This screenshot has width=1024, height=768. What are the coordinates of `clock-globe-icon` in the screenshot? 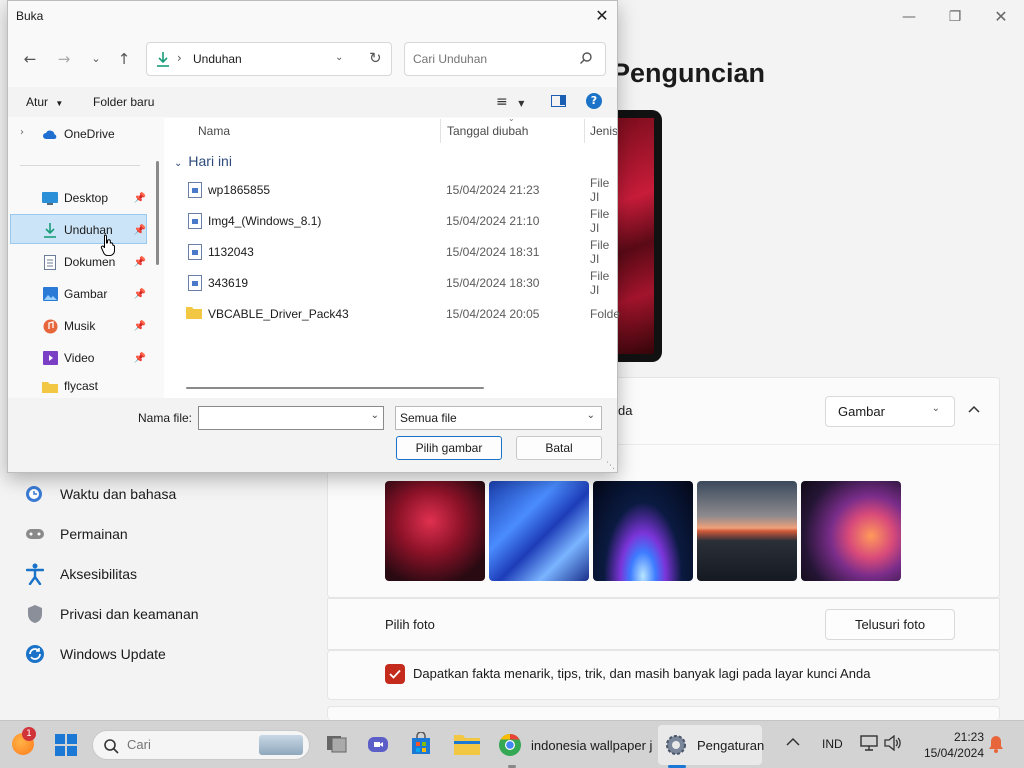 It's located at (35, 494).